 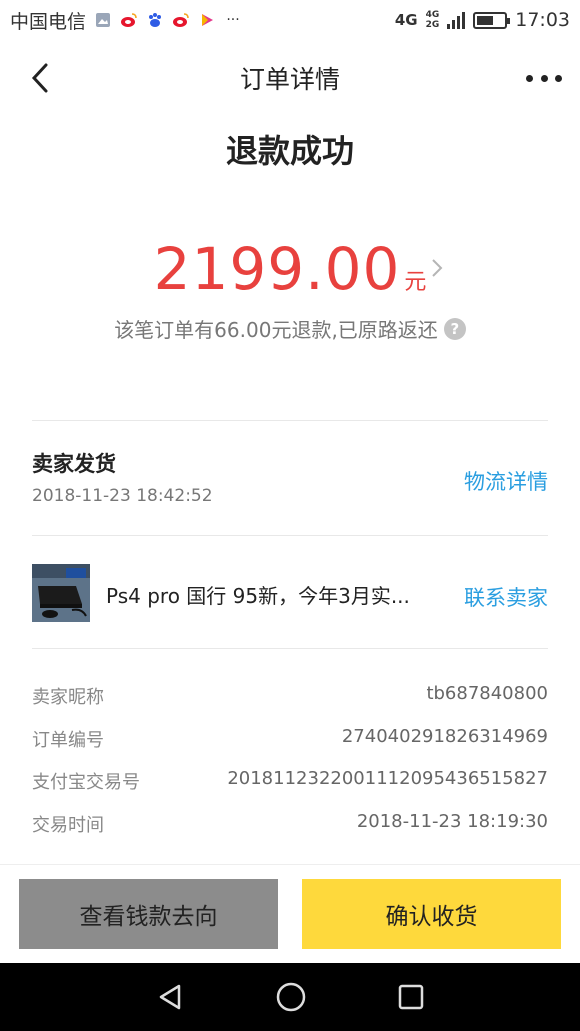 What do you see at coordinates (290, 696) in the screenshot?
I see `info-row-seller-nickname: 卖家昵称 tb687840800` at bounding box center [290, 696].